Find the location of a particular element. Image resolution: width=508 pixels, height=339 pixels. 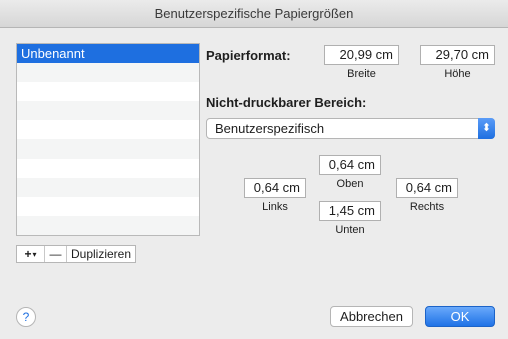

help-icon: ? is located at coordinates (26, 317).